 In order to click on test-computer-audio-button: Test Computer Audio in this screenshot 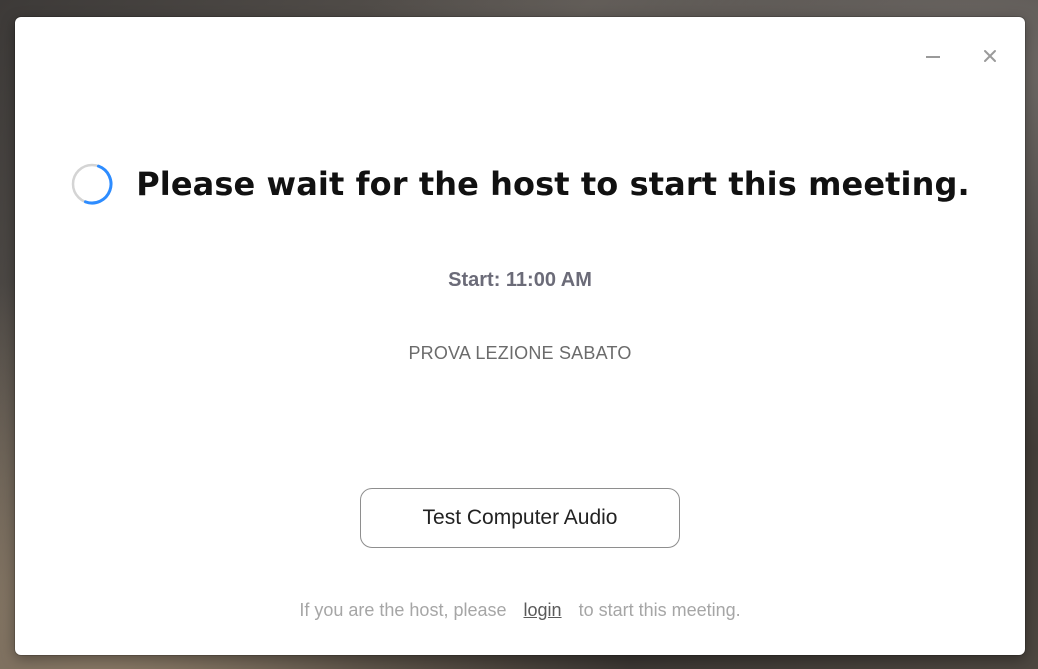, I will do `click(520, 518)`.